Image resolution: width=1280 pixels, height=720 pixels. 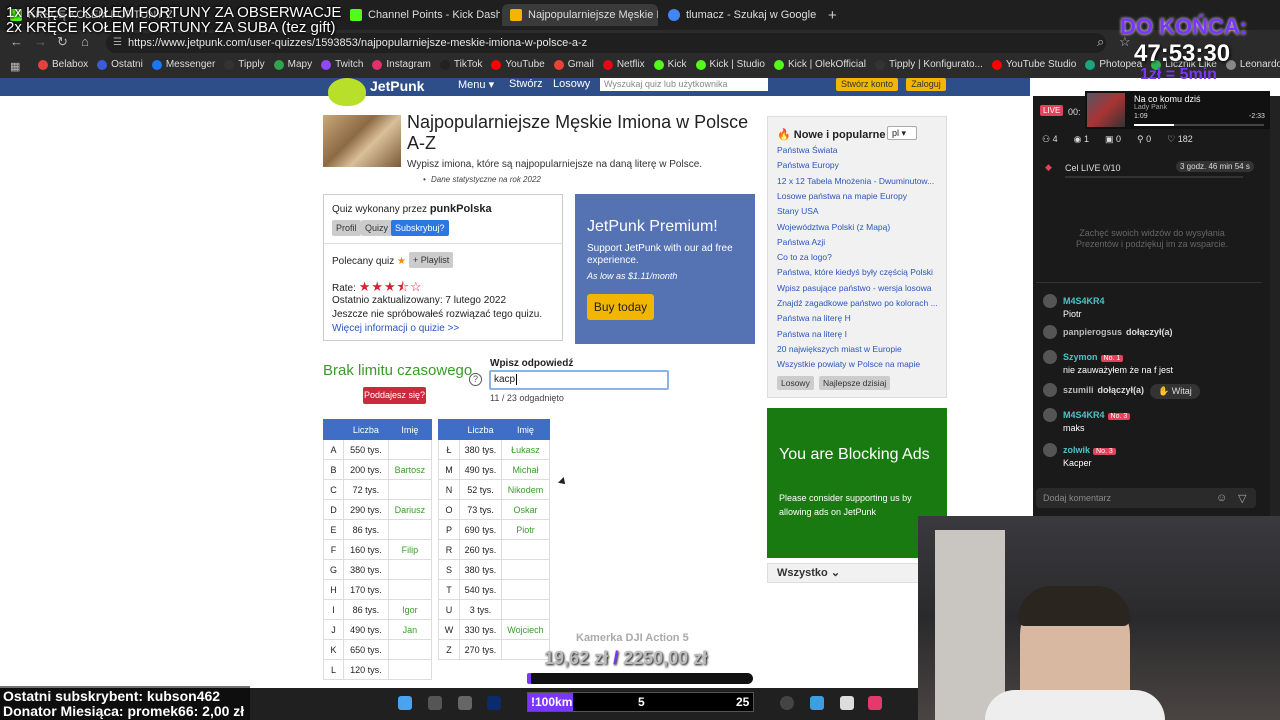 I want to click on bookmark-item: Netflix, so click(x=623, y=64).